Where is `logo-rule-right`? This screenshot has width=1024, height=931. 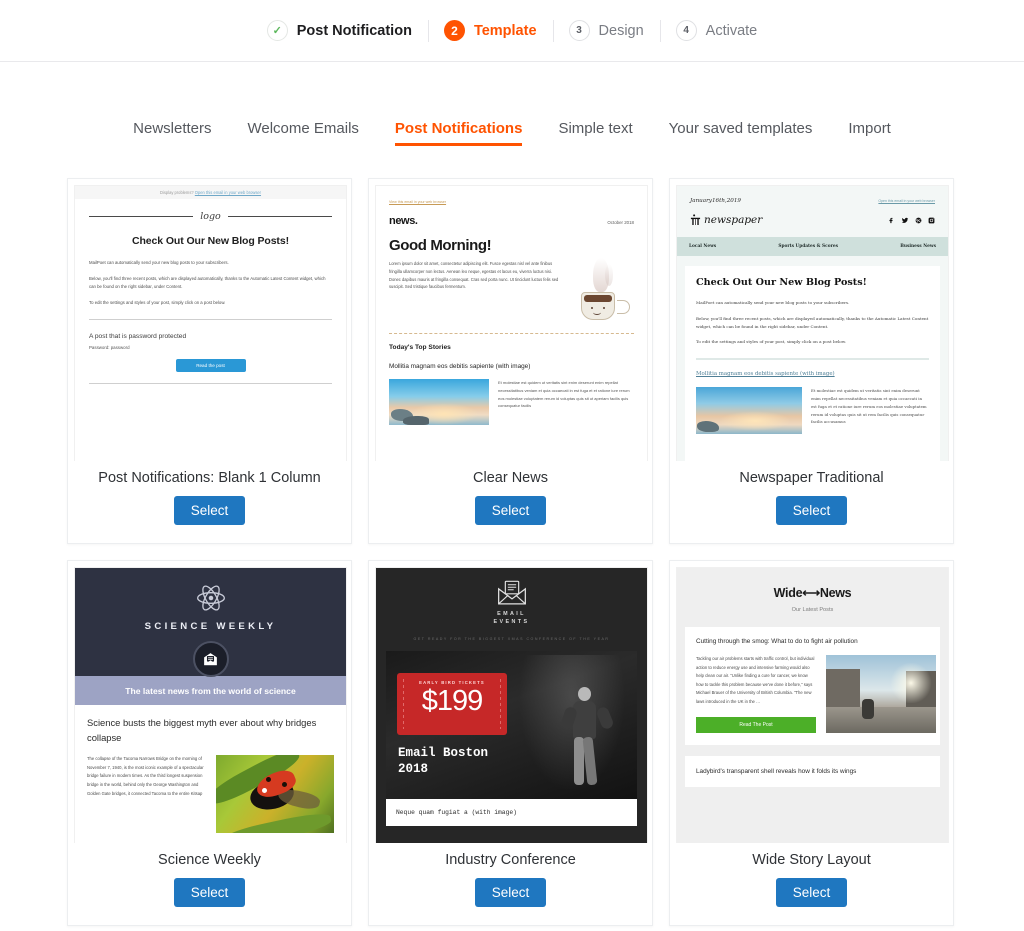
logo-rule-right is located at coordinates (279, 216).